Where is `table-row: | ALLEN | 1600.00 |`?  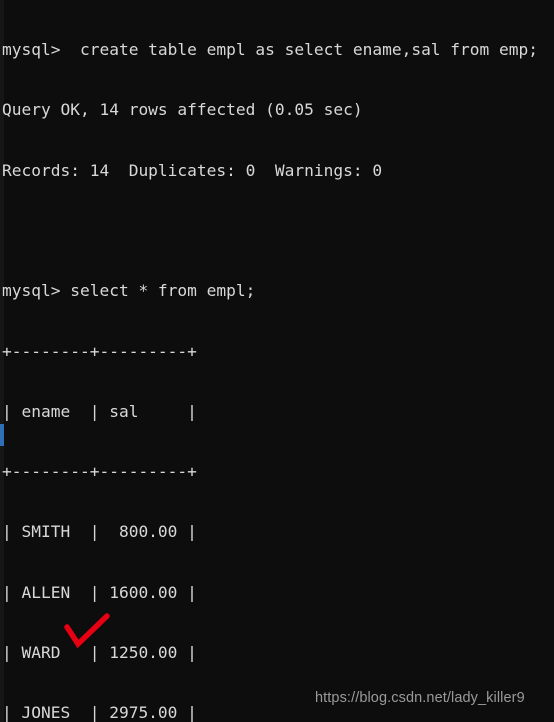
table-row: | ALLEN | 1600.00 | is located at coordinates (99, 592).